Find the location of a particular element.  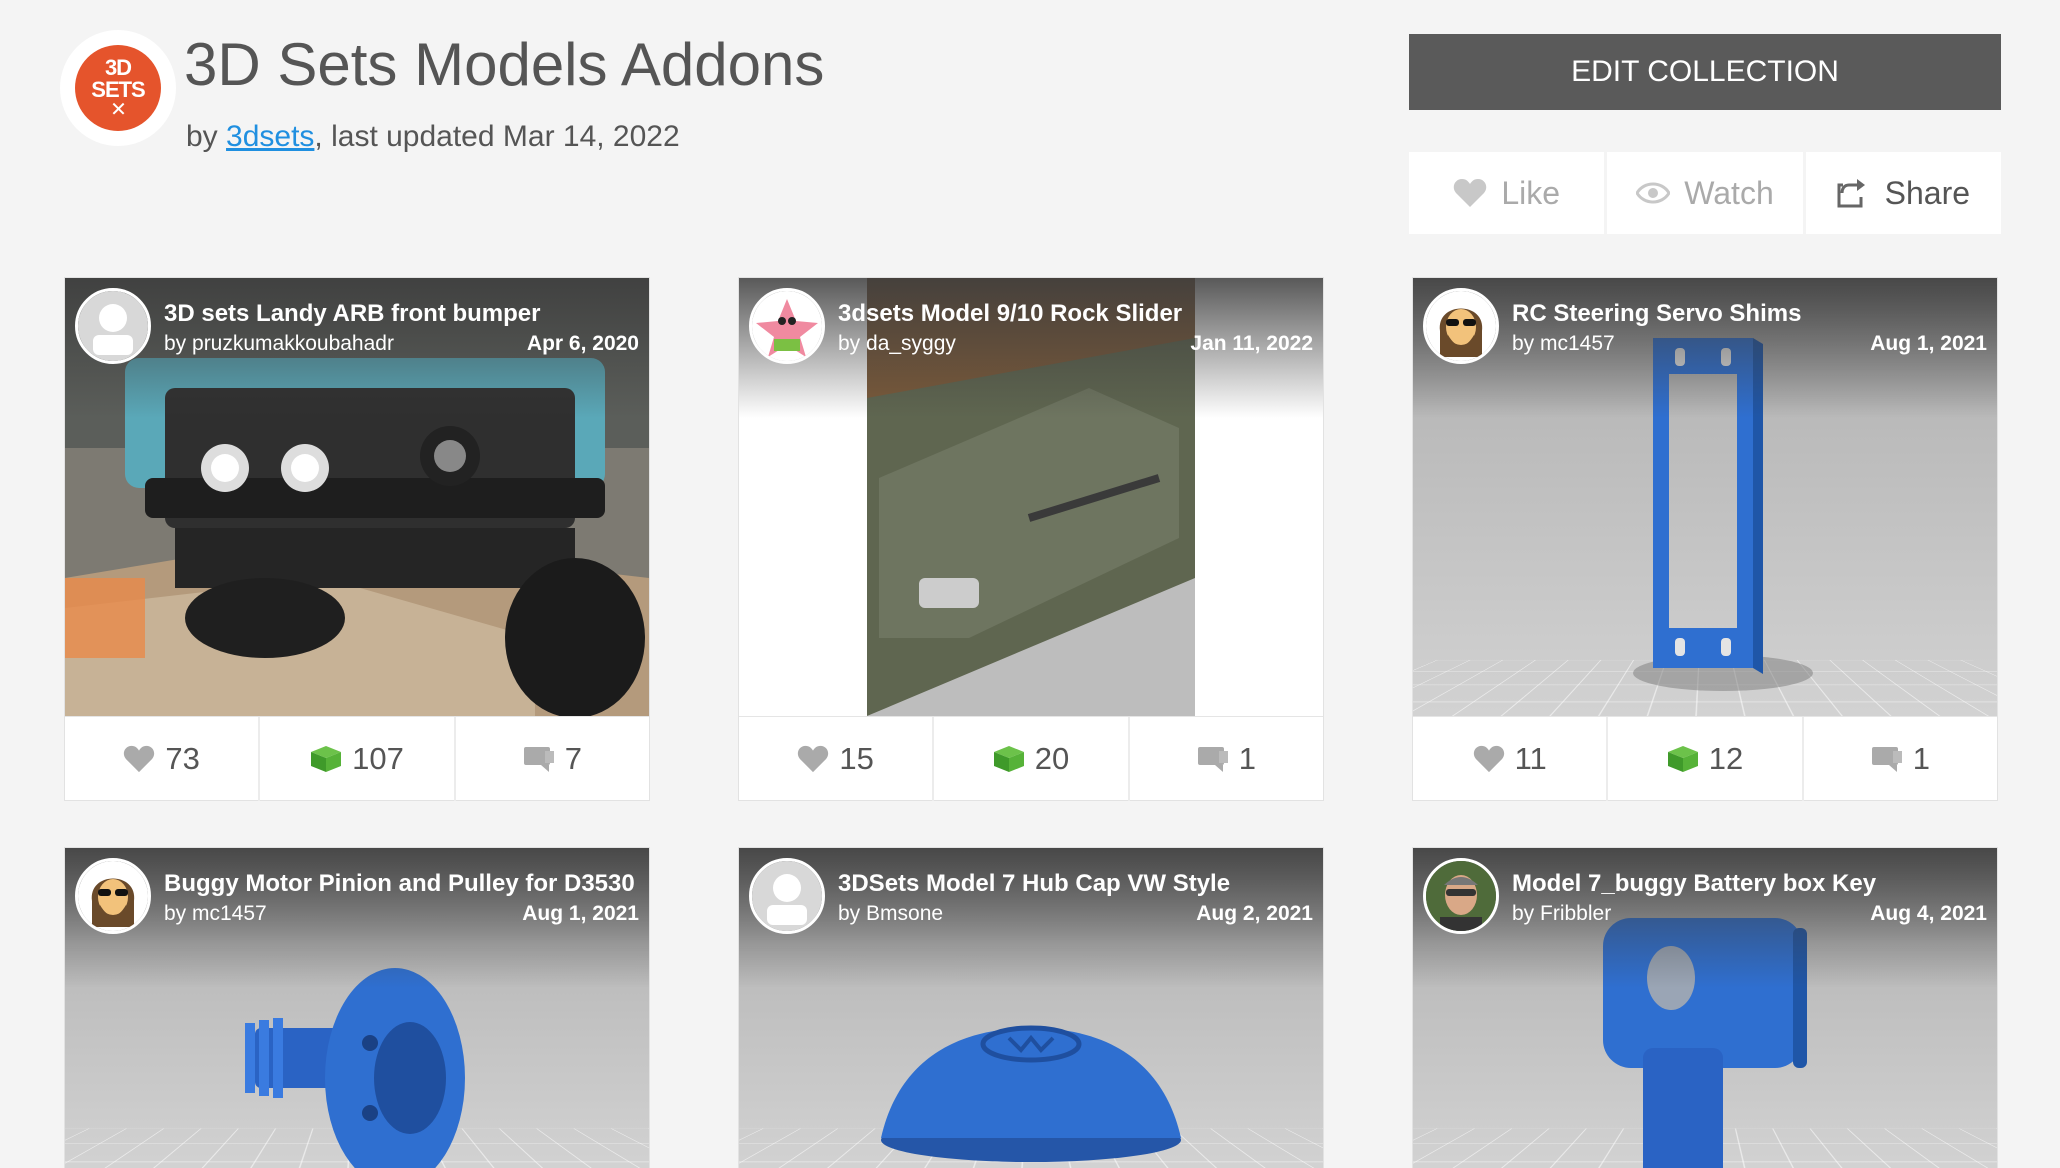

card-author: by Bmsone is located at coordinates (890, 914).